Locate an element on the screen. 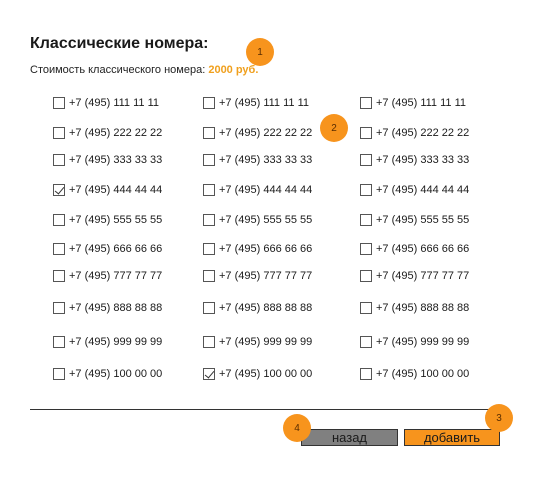 This screenshot has height=500, width=540. divider is located at coordinates (265, 409).